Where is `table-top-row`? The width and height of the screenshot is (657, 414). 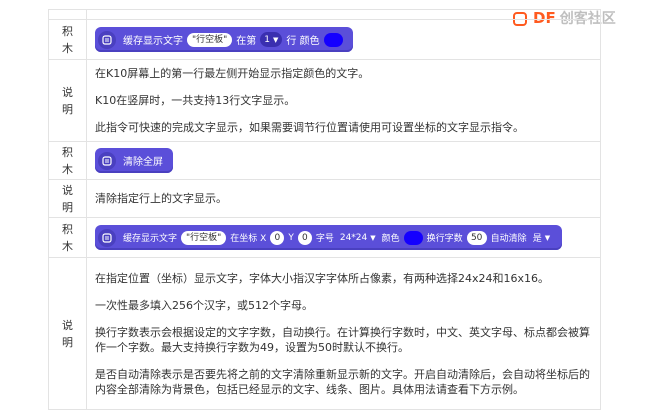 table-top-row is located at coordinates (324, 14).